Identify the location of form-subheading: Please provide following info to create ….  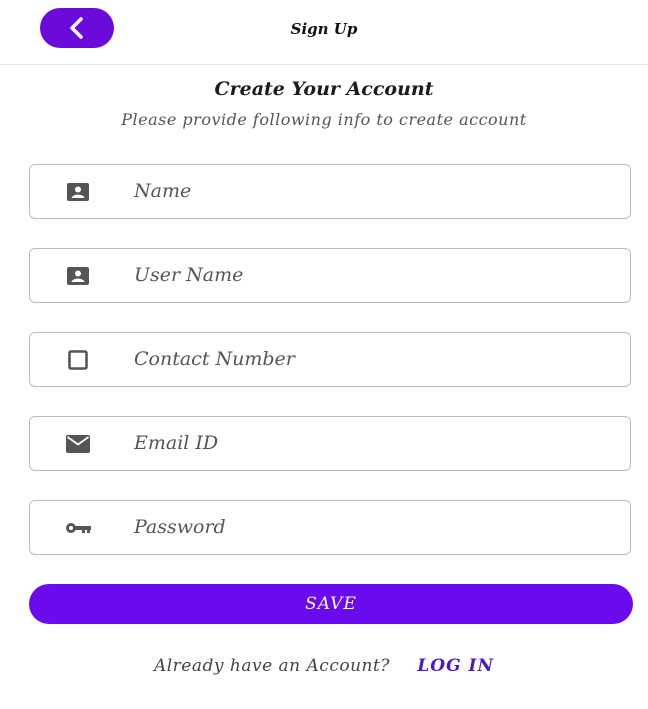
(324, 119).